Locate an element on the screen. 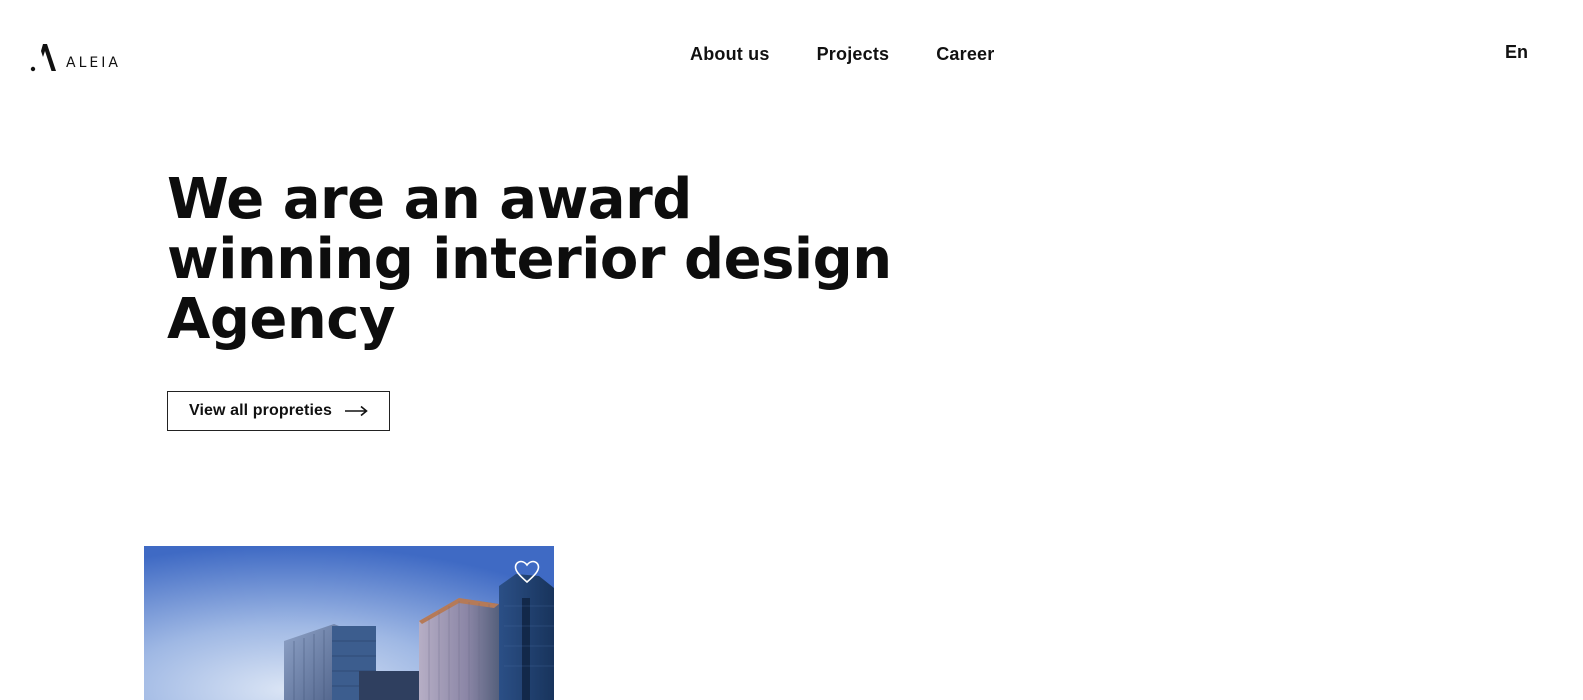 This screenshot has width=1583, height=700. logo-text: ALEIA is located at coordinates (93, 63).